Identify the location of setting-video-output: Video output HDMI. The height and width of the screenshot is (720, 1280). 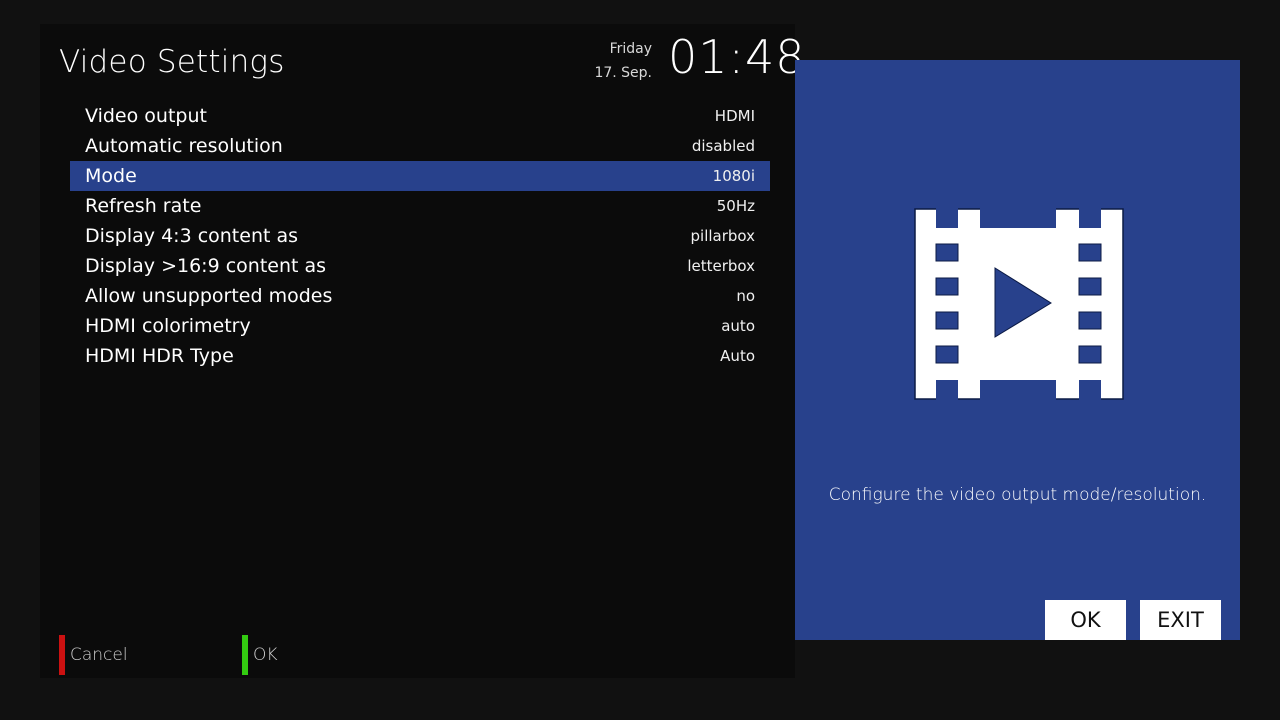
(420, 116).